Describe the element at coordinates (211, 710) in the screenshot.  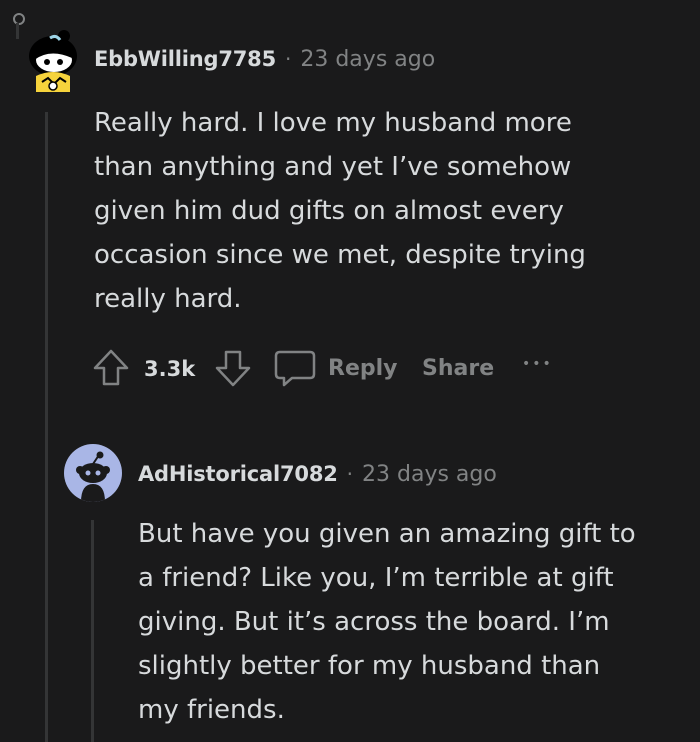
I see `comment-line: my friends.` at that location.